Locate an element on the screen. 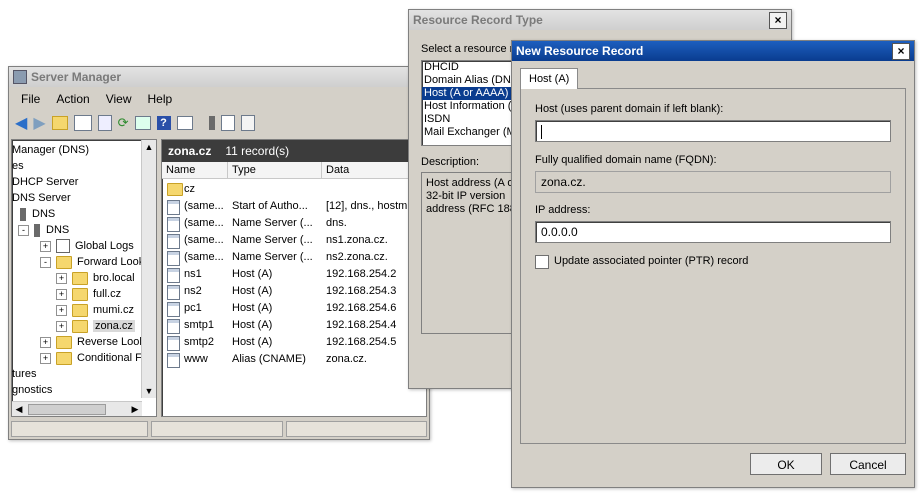  record-row: cz is located at coordinates (294, 189).